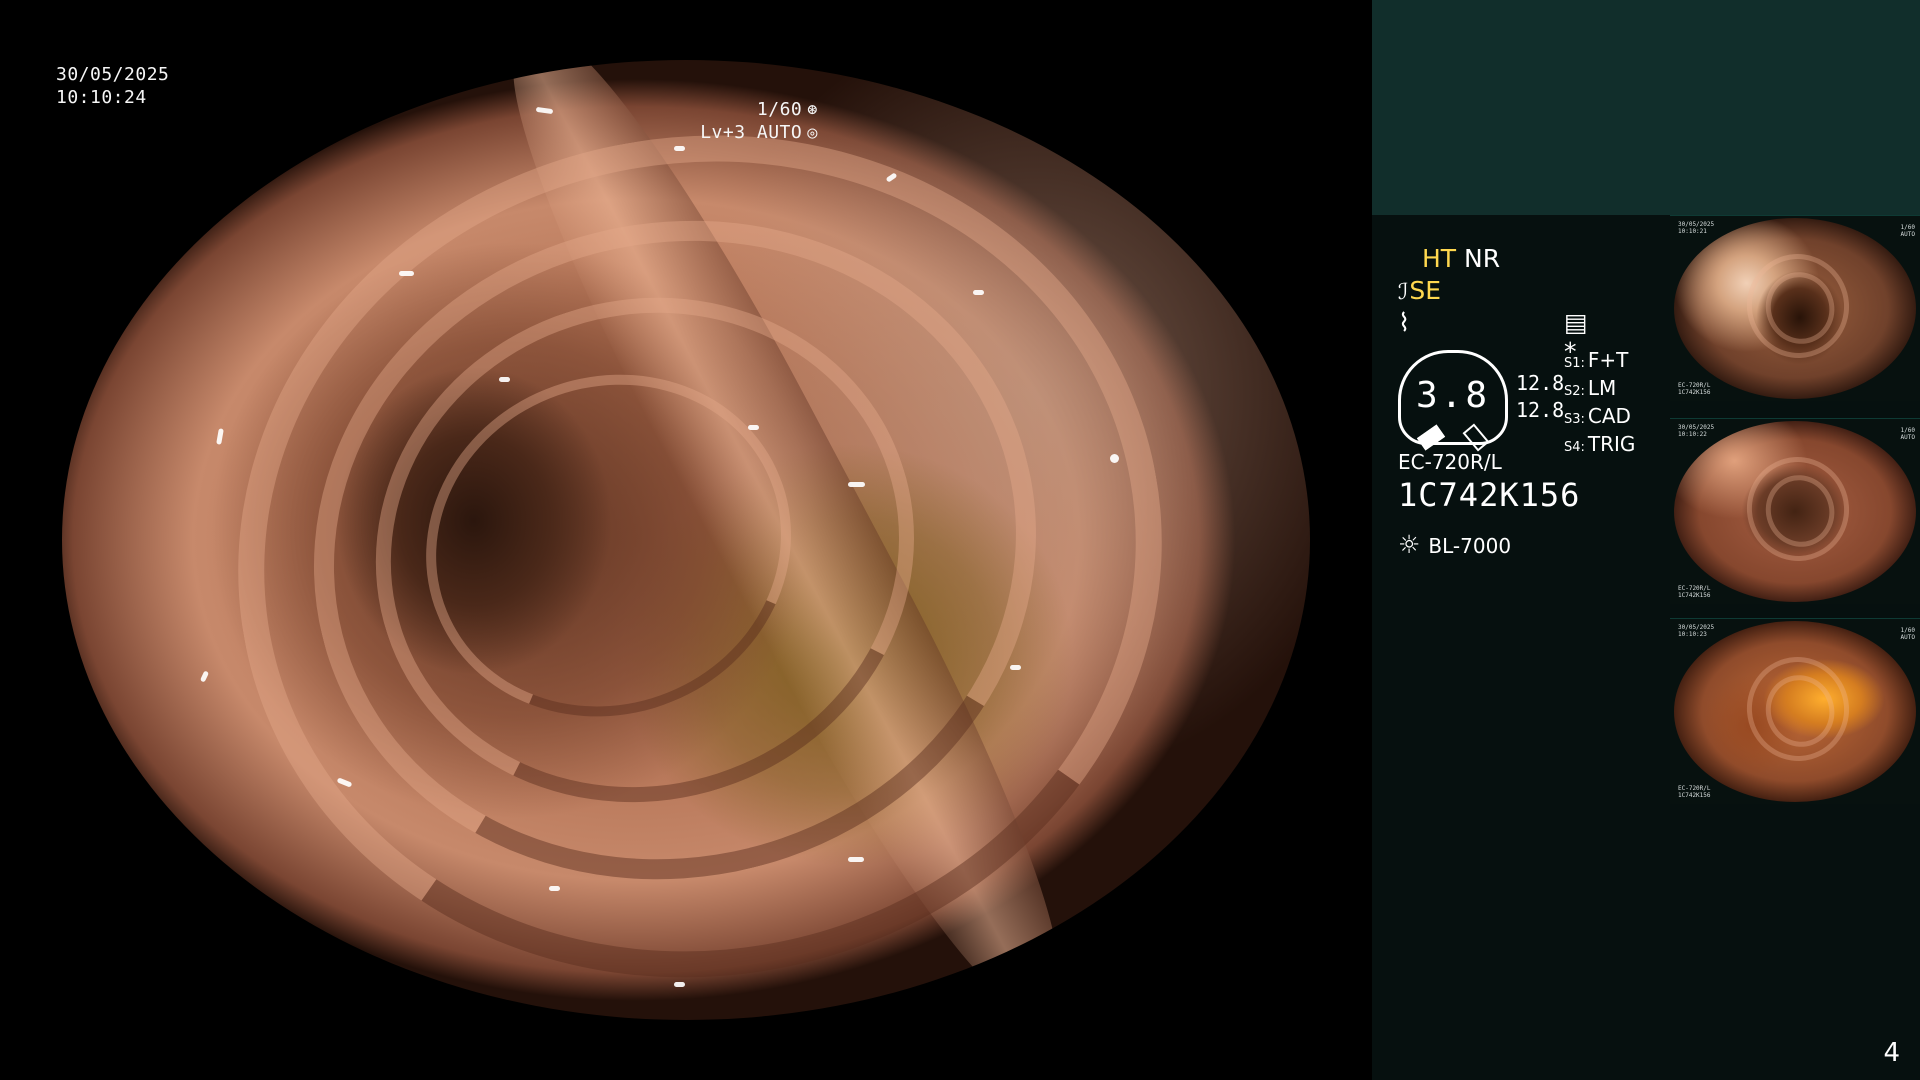  I want to click on structure-enhancement-status: ℐSE, so click(1419, 290).